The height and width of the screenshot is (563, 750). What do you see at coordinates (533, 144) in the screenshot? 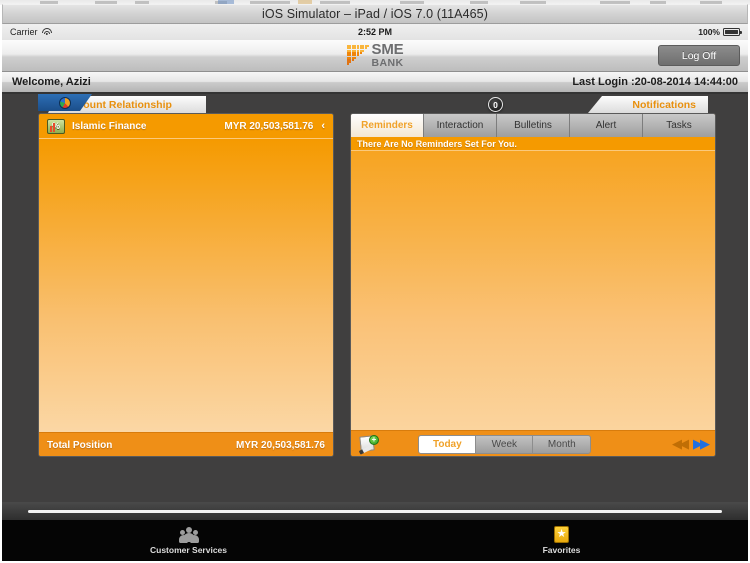
I see `reminders-empty-message: There Are No Reminders Set For You.` at bounding box center [533, 144].